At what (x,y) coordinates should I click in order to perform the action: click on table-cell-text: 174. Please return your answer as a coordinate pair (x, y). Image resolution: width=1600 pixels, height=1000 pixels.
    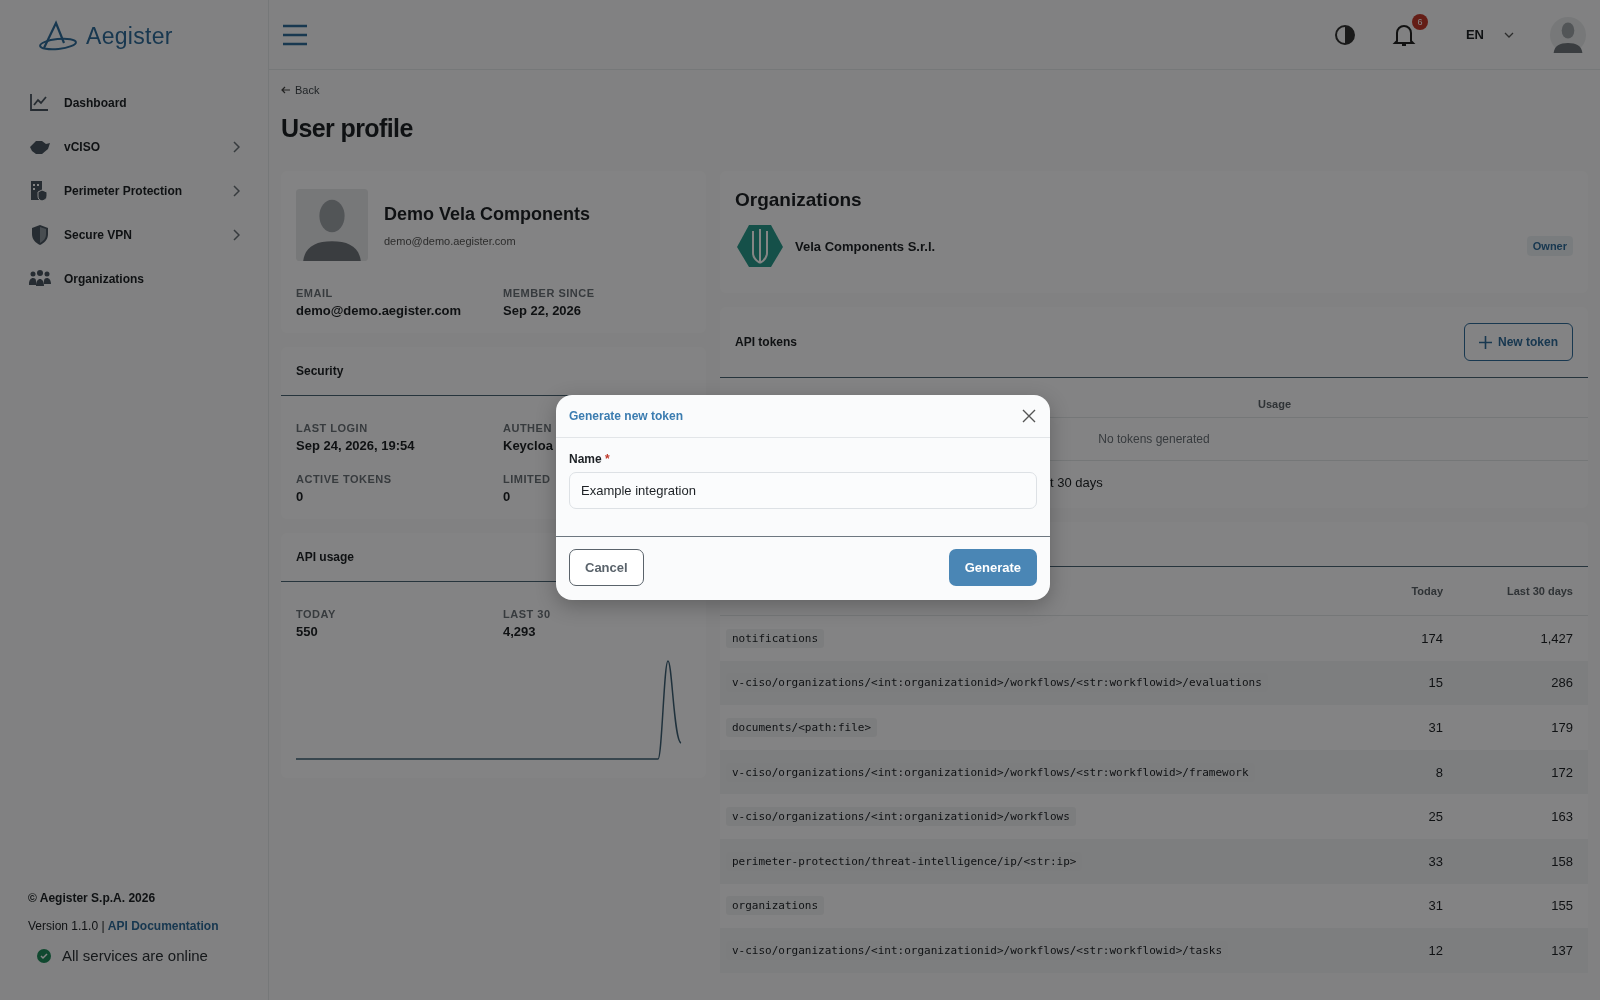
    Looking at the image, I should click on (1431, 638).